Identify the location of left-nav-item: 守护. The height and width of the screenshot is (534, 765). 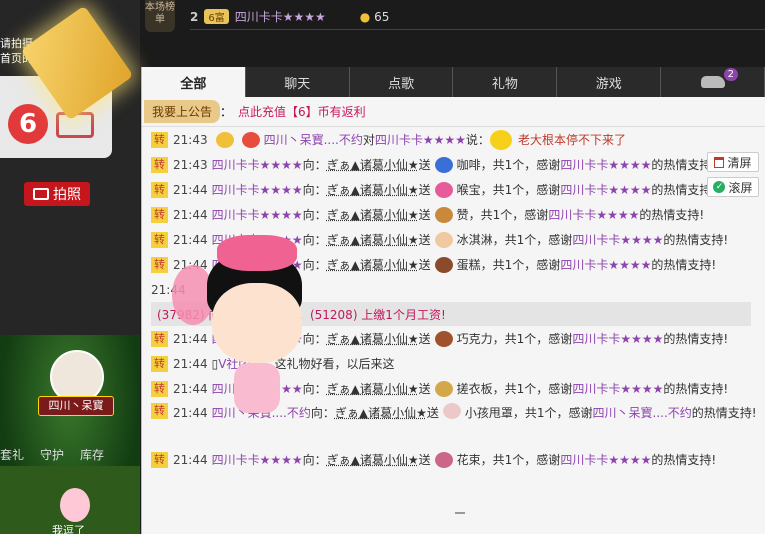
(52, 454).